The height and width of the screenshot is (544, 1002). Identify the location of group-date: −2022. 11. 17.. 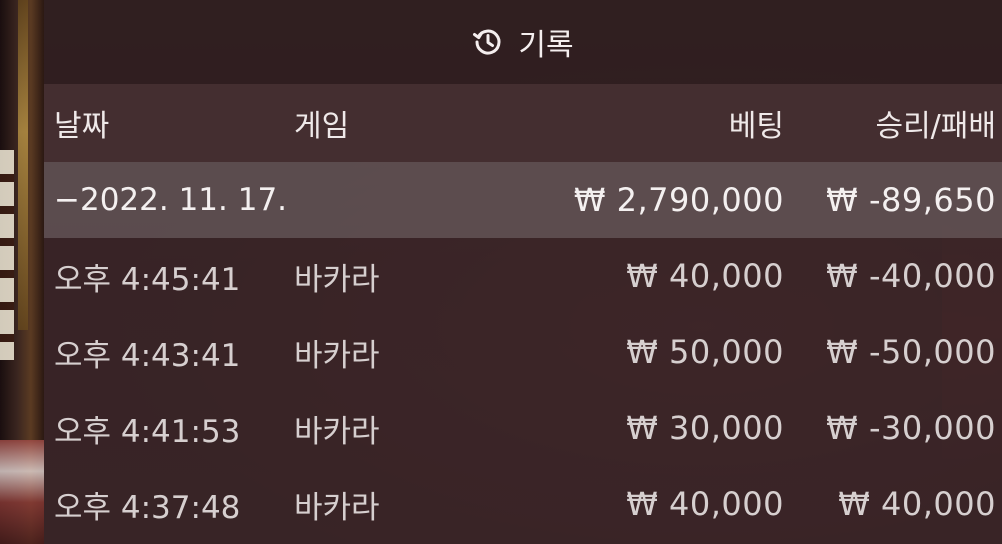
(171, 200).